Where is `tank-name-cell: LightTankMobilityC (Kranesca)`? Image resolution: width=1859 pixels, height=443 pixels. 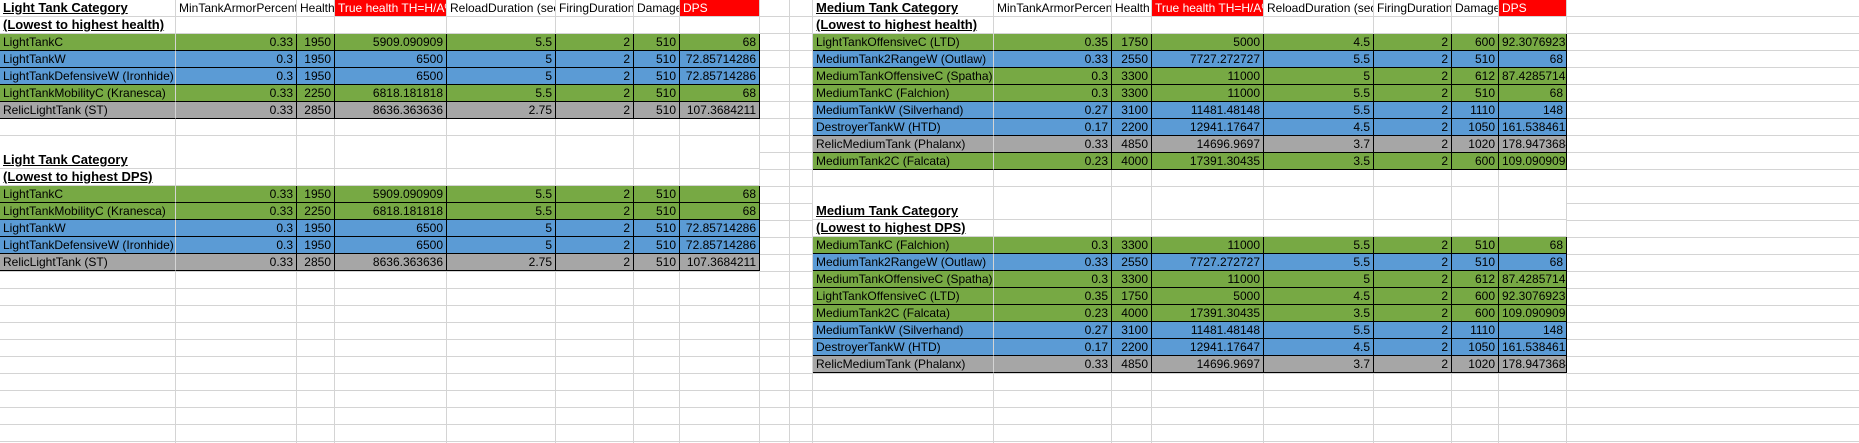
tank-name-cell: LightTankMobilityC (Kranesca) is located at coordinates (88, 93).